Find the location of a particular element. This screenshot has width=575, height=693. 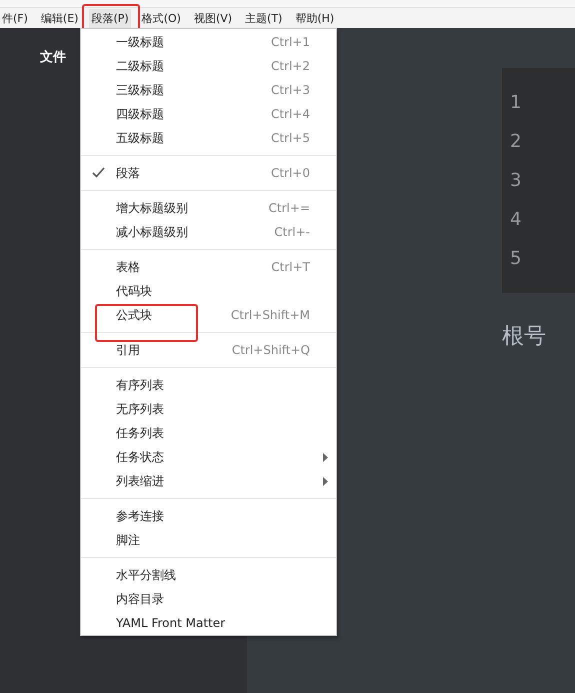

shortcut-text: Ctrl+1 is located at coordinates (290, 42).